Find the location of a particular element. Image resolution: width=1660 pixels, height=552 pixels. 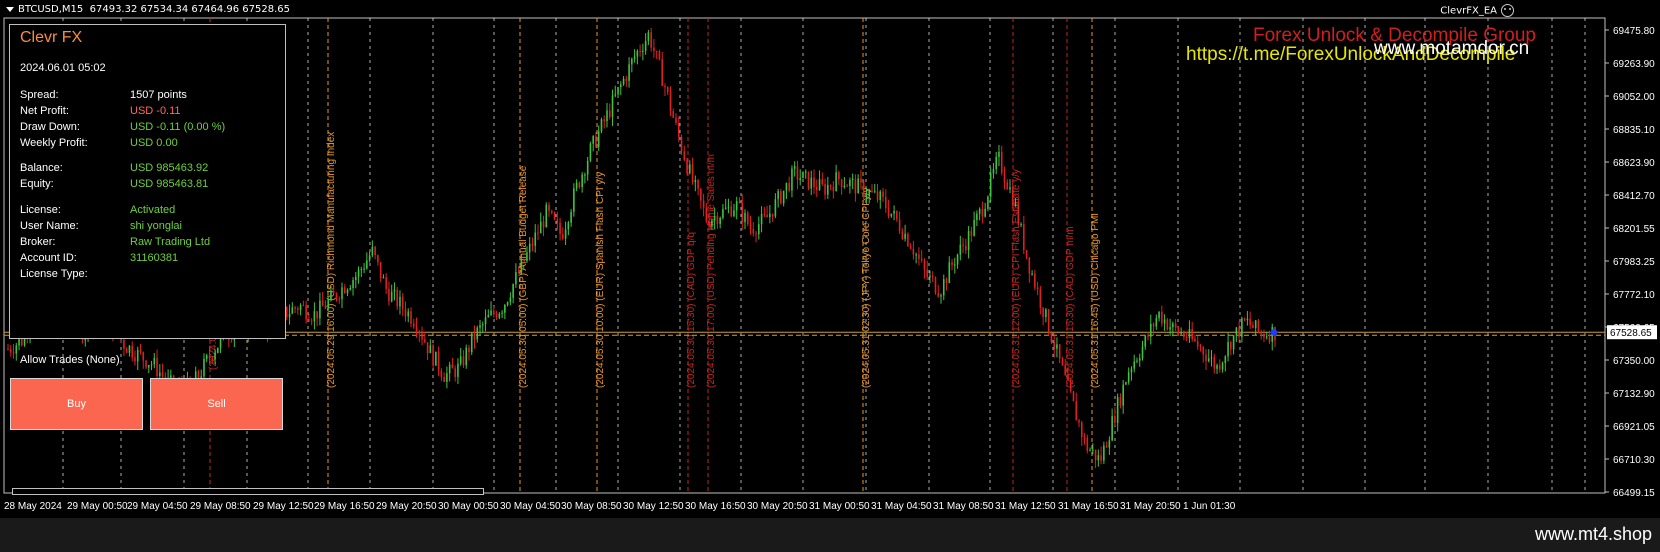

row-license-type: License Type: is located at coordinates (75, 274).